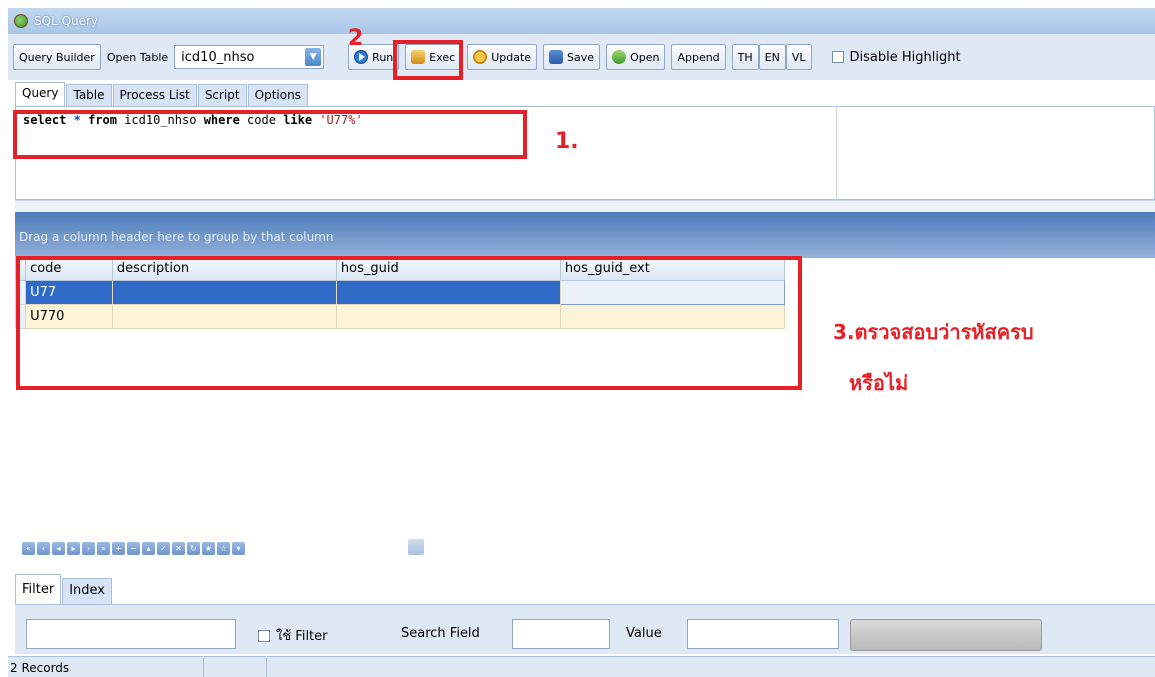 The height and width of the screenshot is (677, 1155). Describe the element at coordinates (154, 95) in the screenshot. I see `tab-process-list: Process List` at that location.